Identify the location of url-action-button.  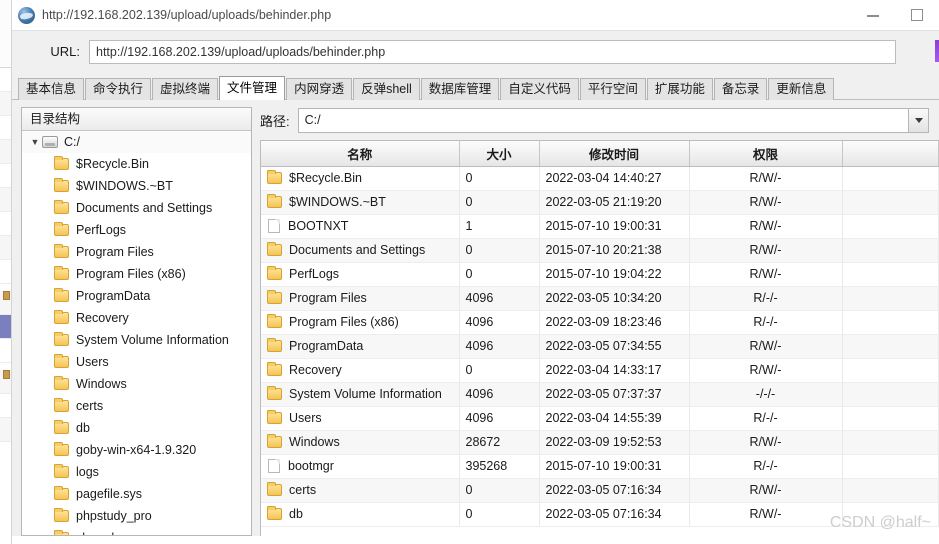
(937, 51).